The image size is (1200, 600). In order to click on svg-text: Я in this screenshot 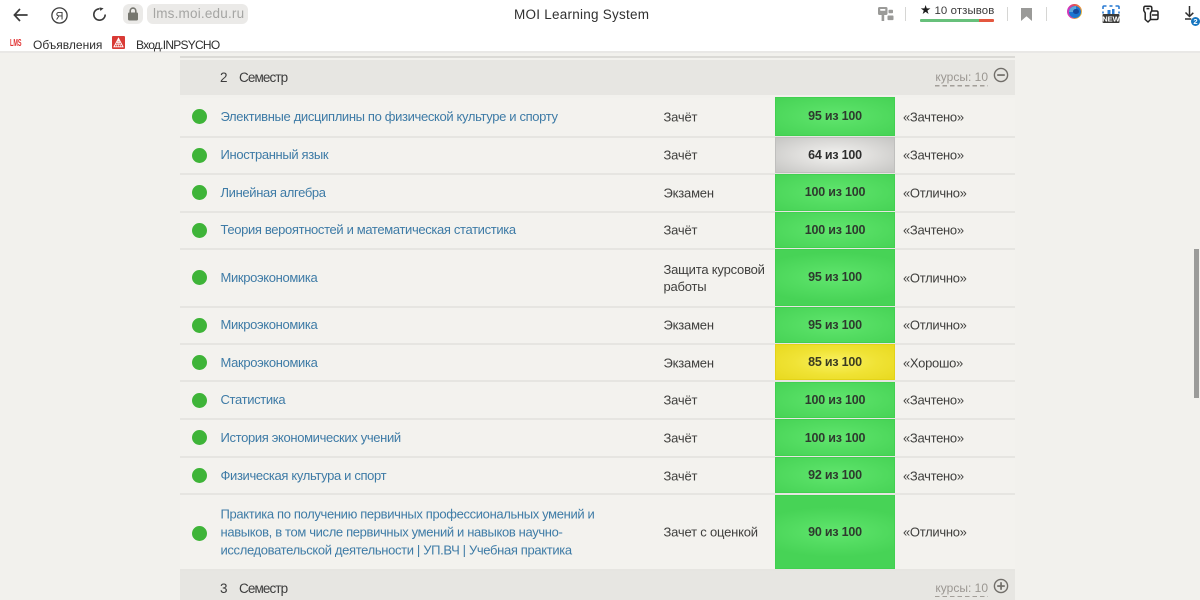, I will do `click(60, 16)`.